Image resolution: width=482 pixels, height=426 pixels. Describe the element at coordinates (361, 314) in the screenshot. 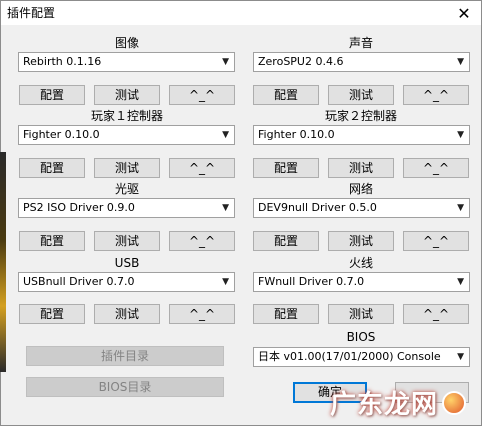

I see `fw-test-button: 测试` at that location.